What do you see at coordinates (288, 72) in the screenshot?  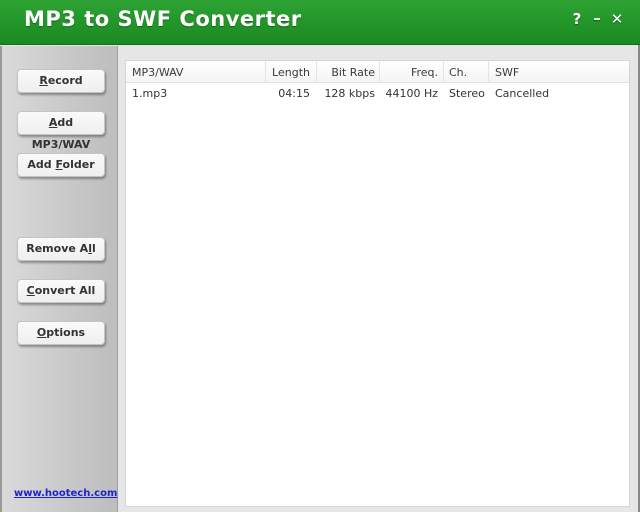 I see `column-header-length: Length` at bounding box center [288, 72].